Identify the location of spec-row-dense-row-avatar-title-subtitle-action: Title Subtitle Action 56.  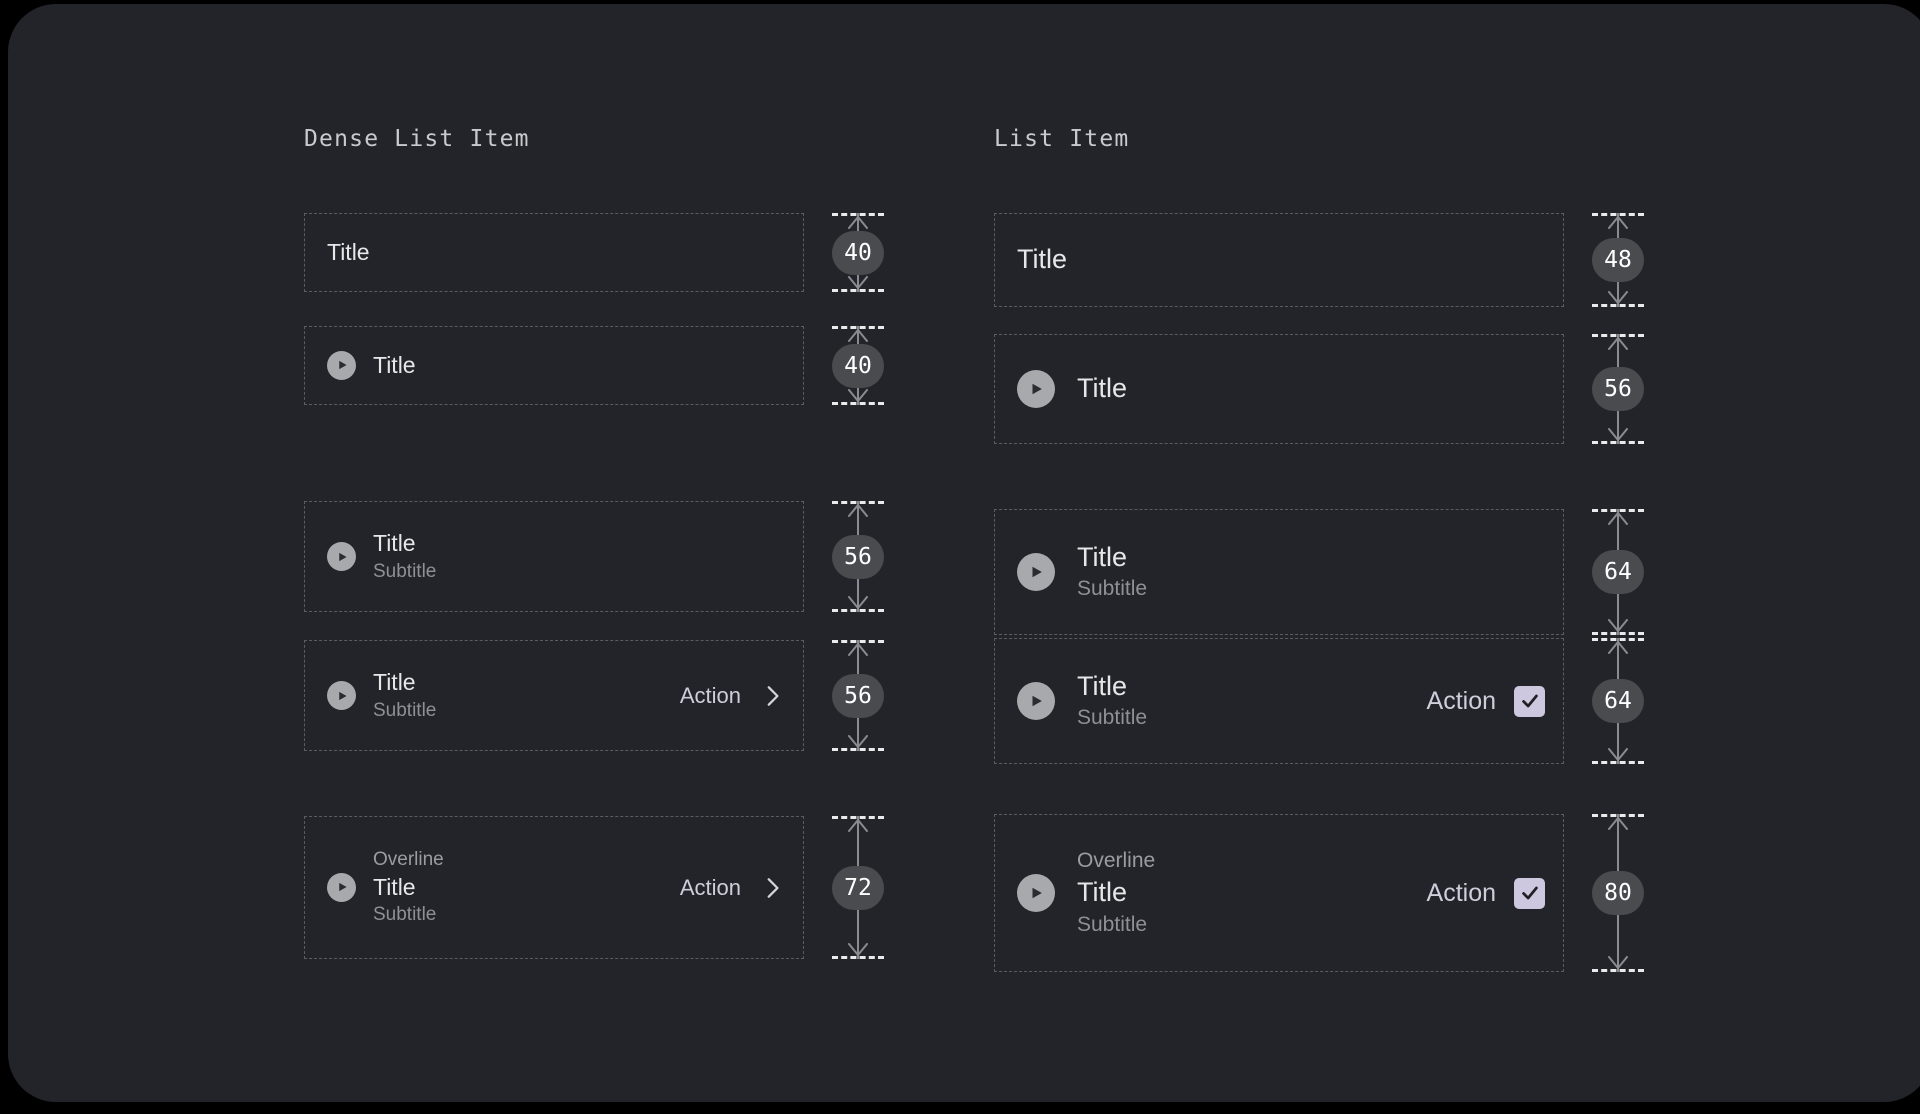
(594, 695).